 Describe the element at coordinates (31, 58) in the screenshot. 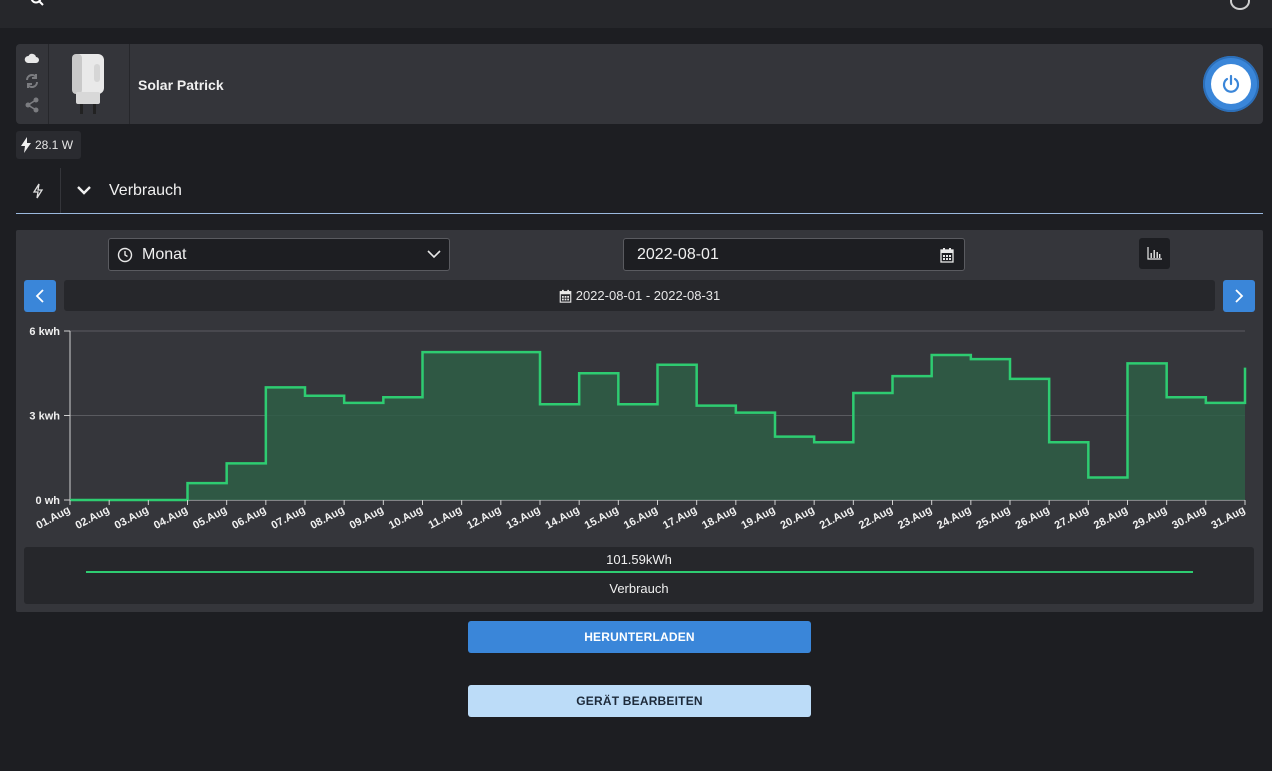

I see `cloud-icon` at that location.